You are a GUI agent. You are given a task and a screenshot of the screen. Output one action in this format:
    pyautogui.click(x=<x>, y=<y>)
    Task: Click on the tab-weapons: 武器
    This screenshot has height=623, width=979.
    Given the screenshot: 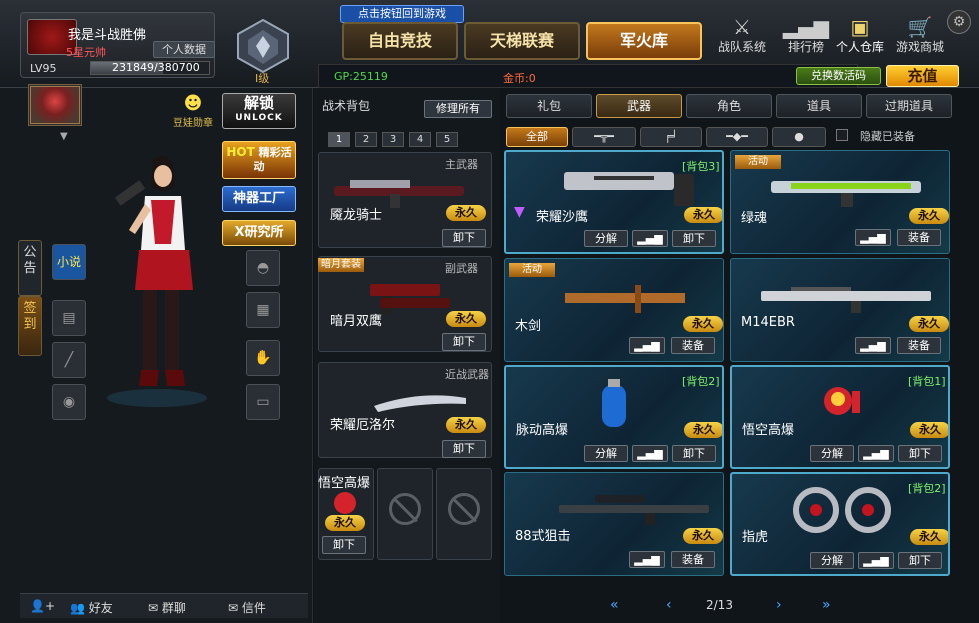 What is the action you would take?
    pyautogui.click(x=639, y=106)
    